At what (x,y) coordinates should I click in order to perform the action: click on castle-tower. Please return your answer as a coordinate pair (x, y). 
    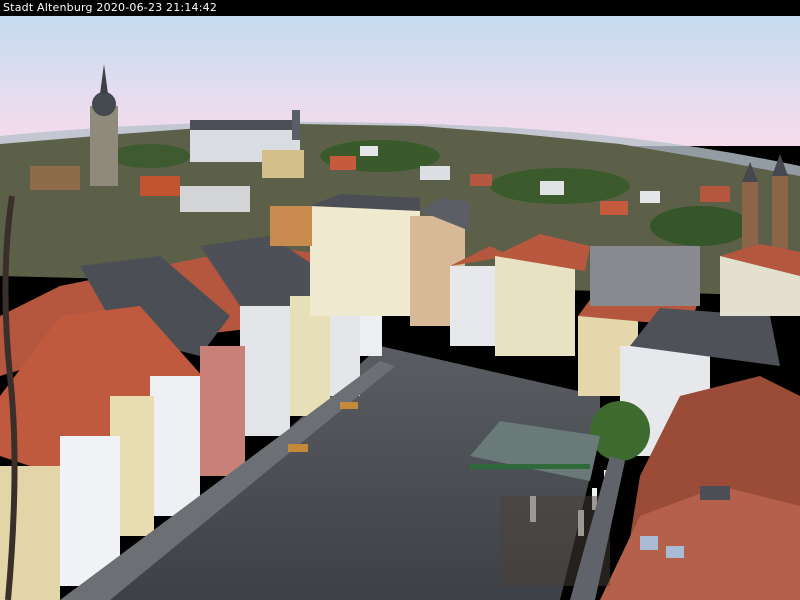
    Looking at the image, I should click on (296, 125).